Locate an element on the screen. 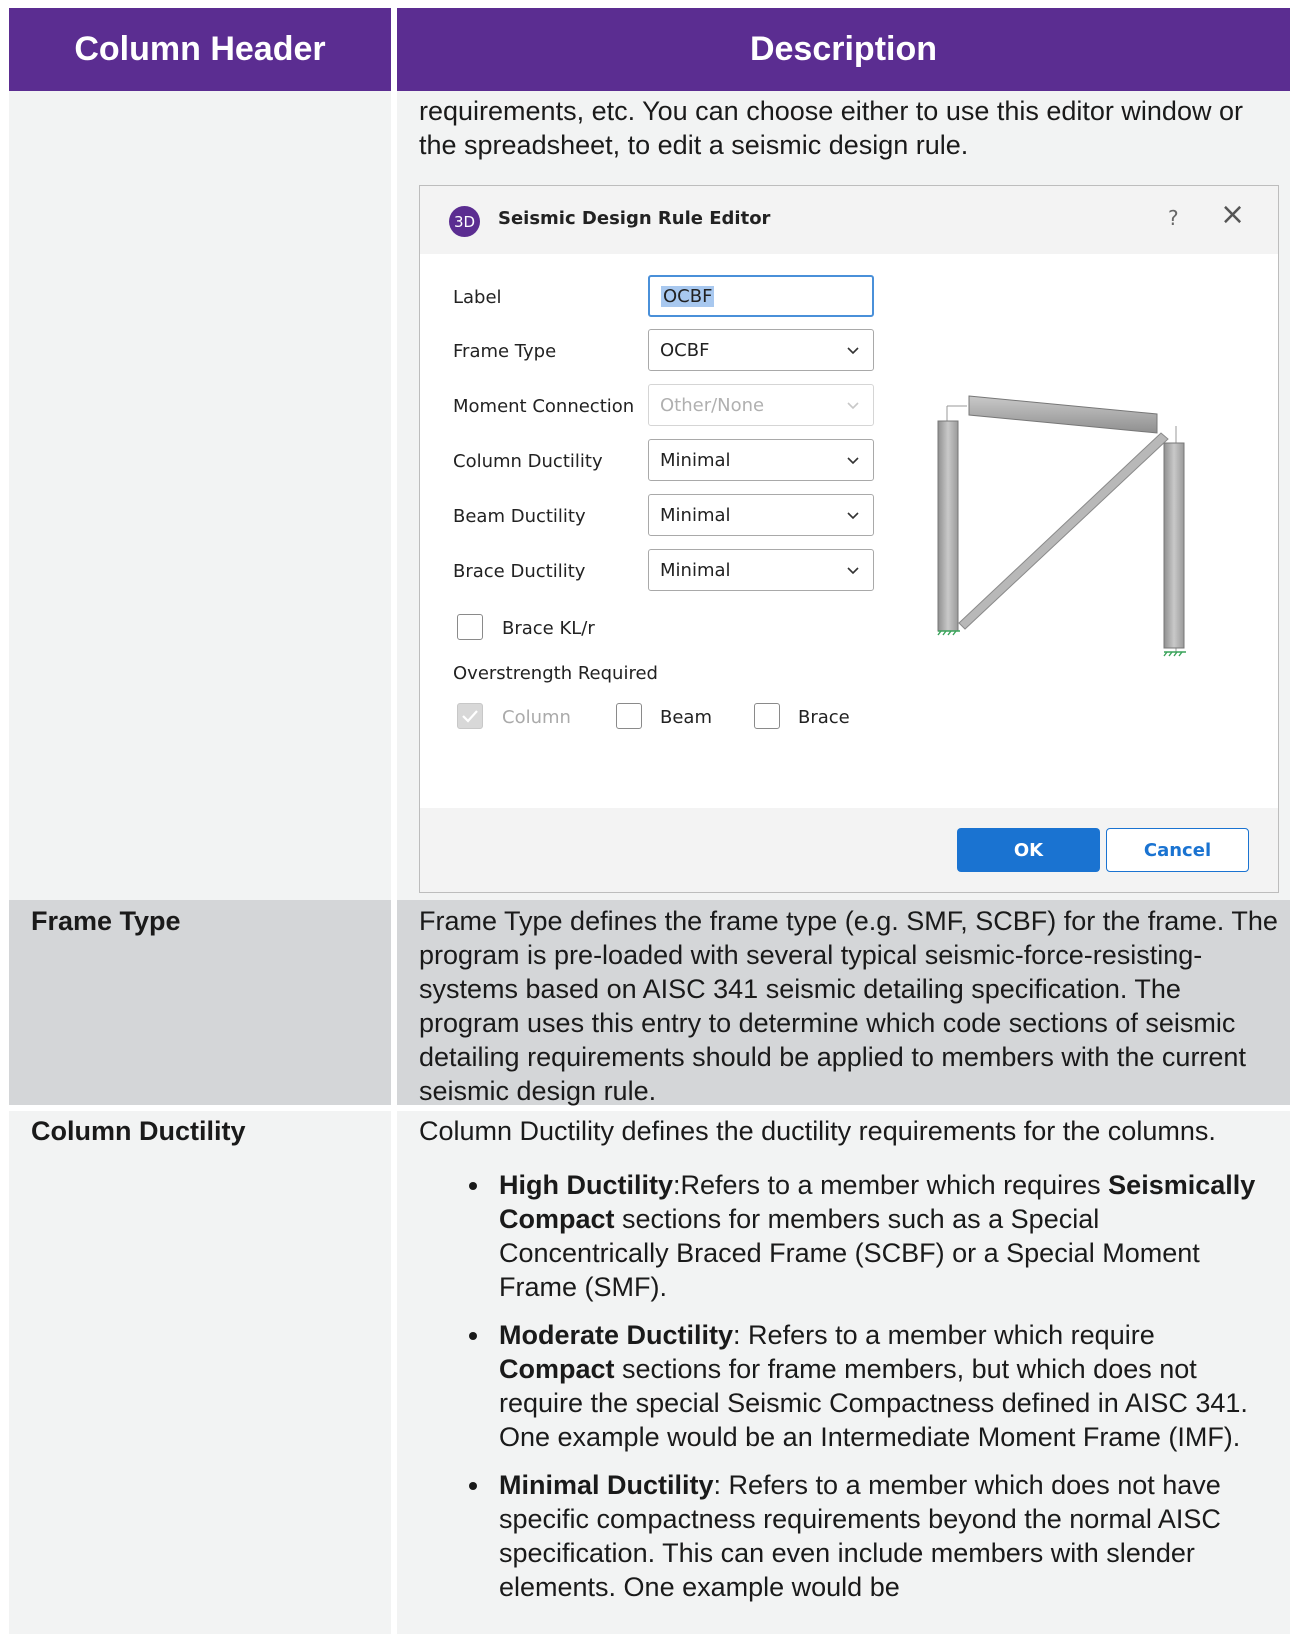 The height and width of the screenshot is (1634, 1296). brace-ductility-value: Minimal is located at coordinates (695, 570).